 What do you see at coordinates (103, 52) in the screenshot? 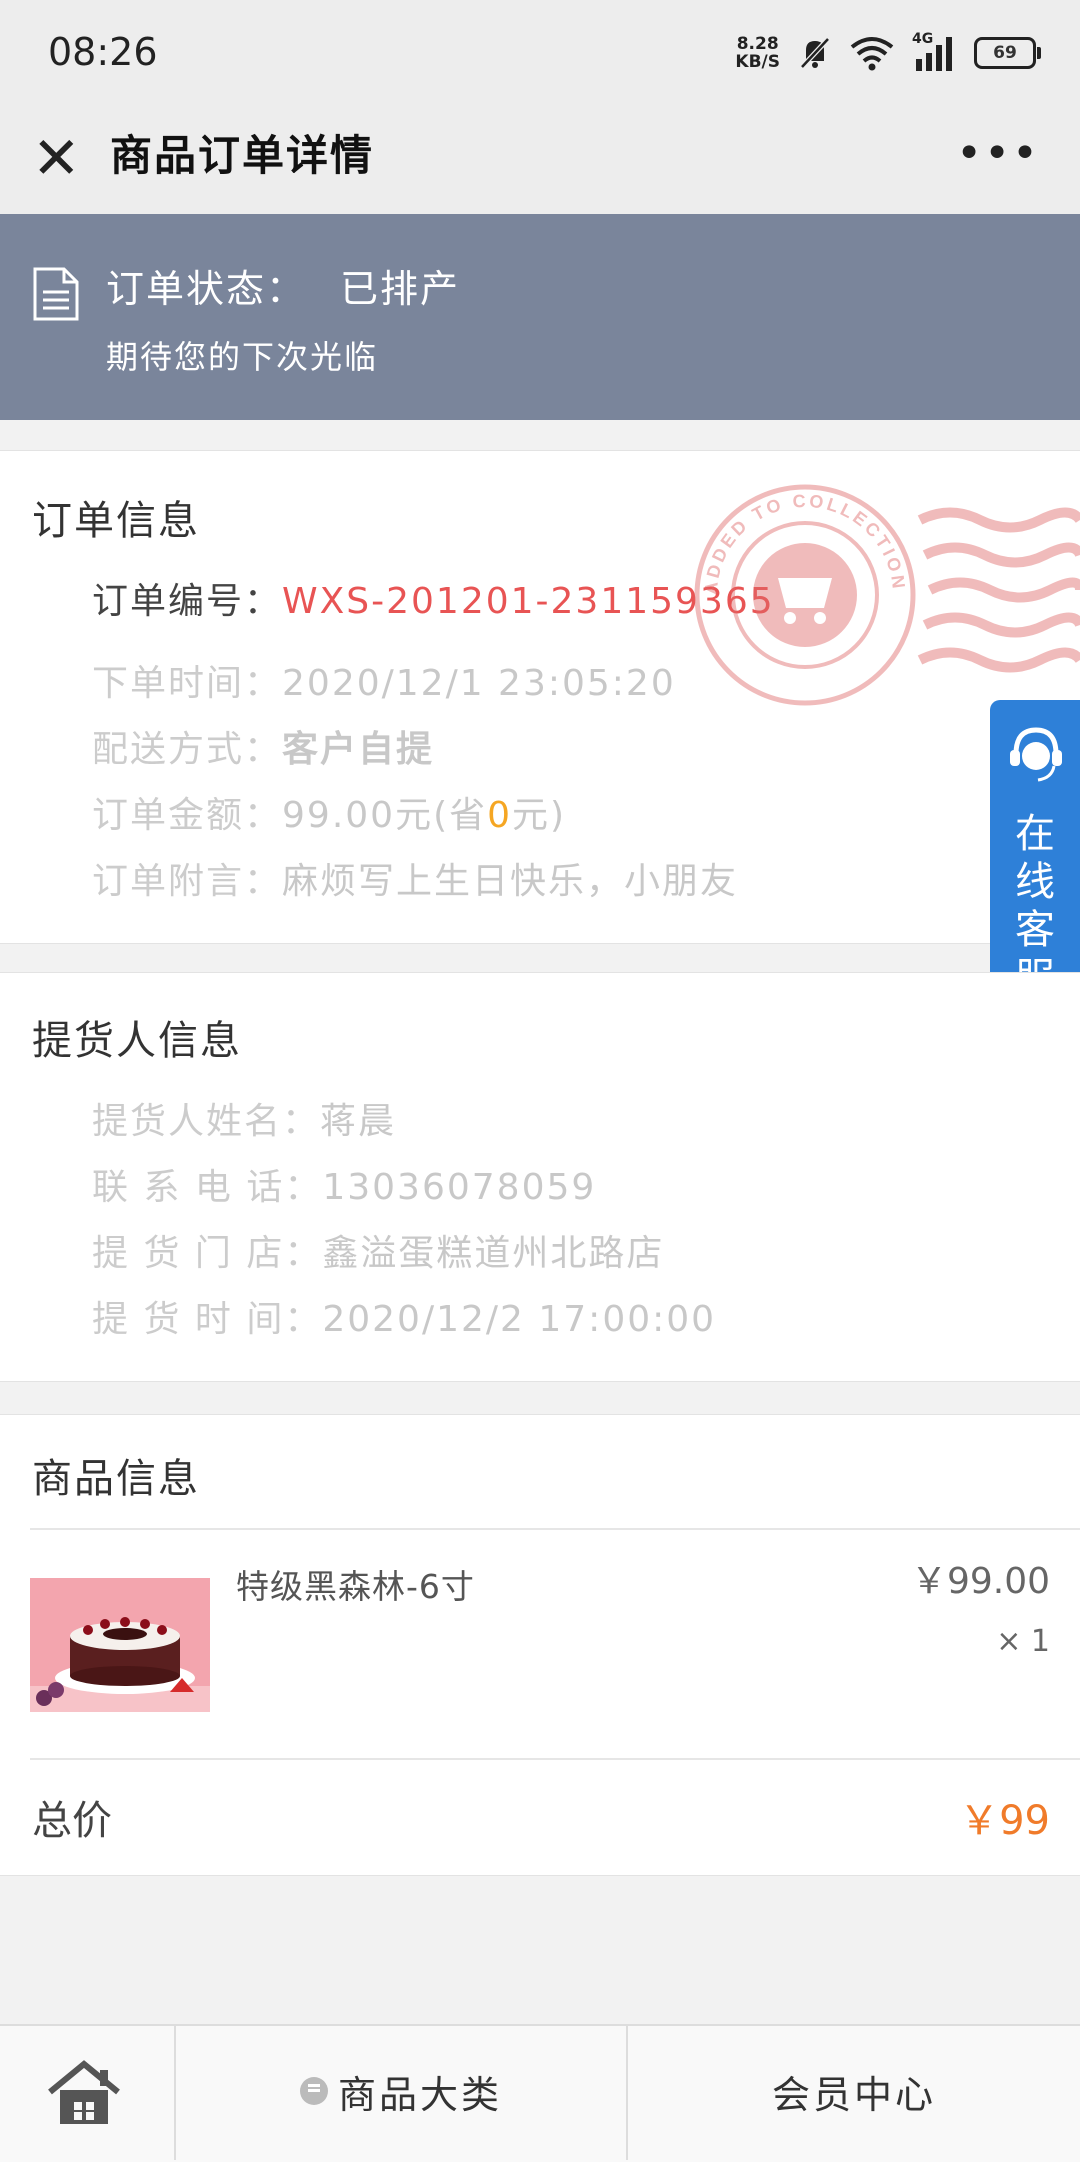
I see `status-time: 08:26` at bounding box center [103, 52].